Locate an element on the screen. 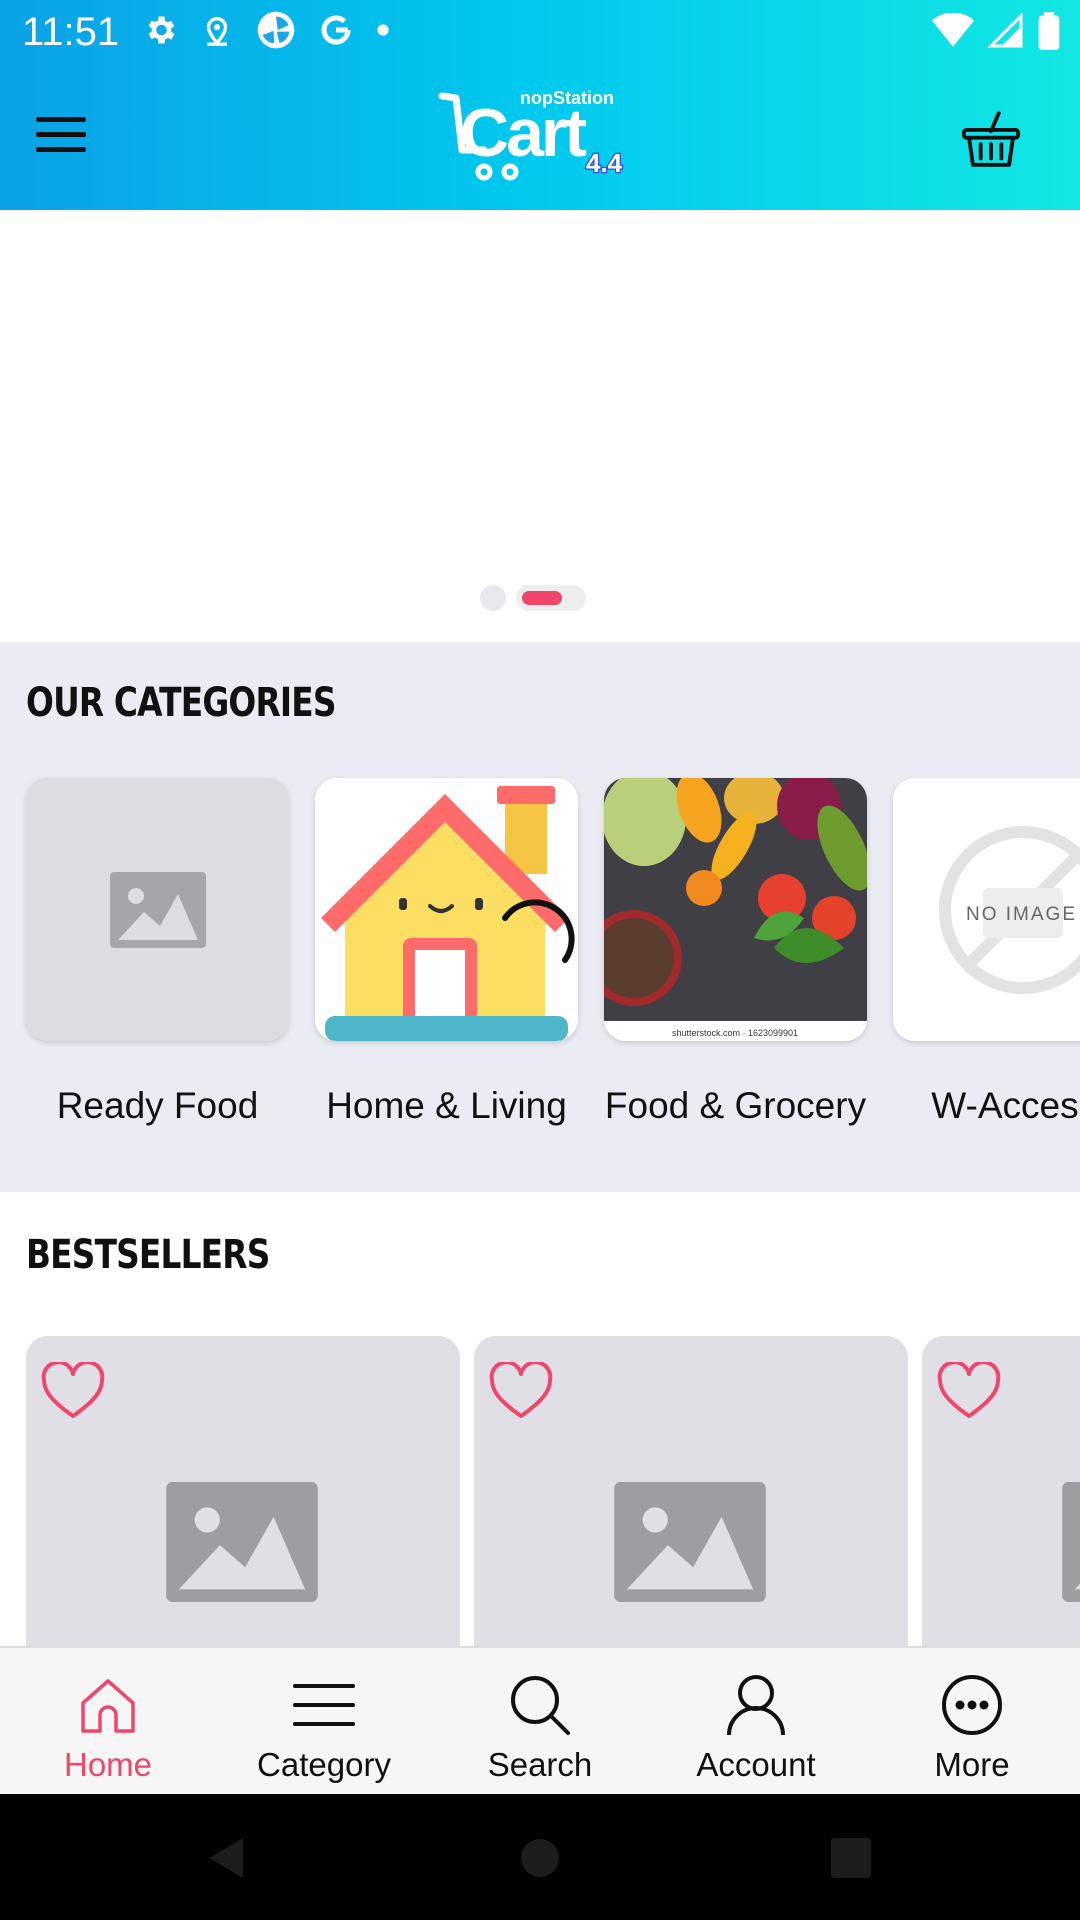 Image resolution: width=1080 pixels, height=1920 pixels. categories-title: OUR CATEGORIES is located at coordinates (181, 703).